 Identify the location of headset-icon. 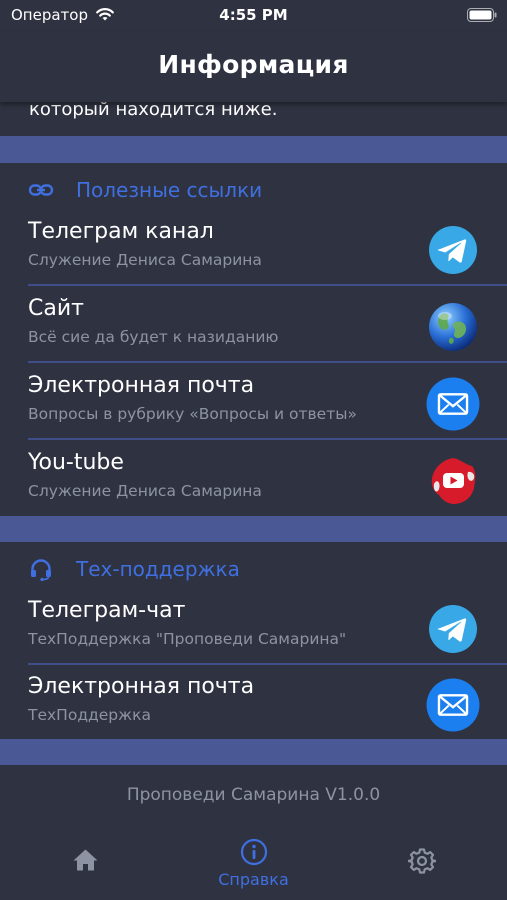
(41, 570).